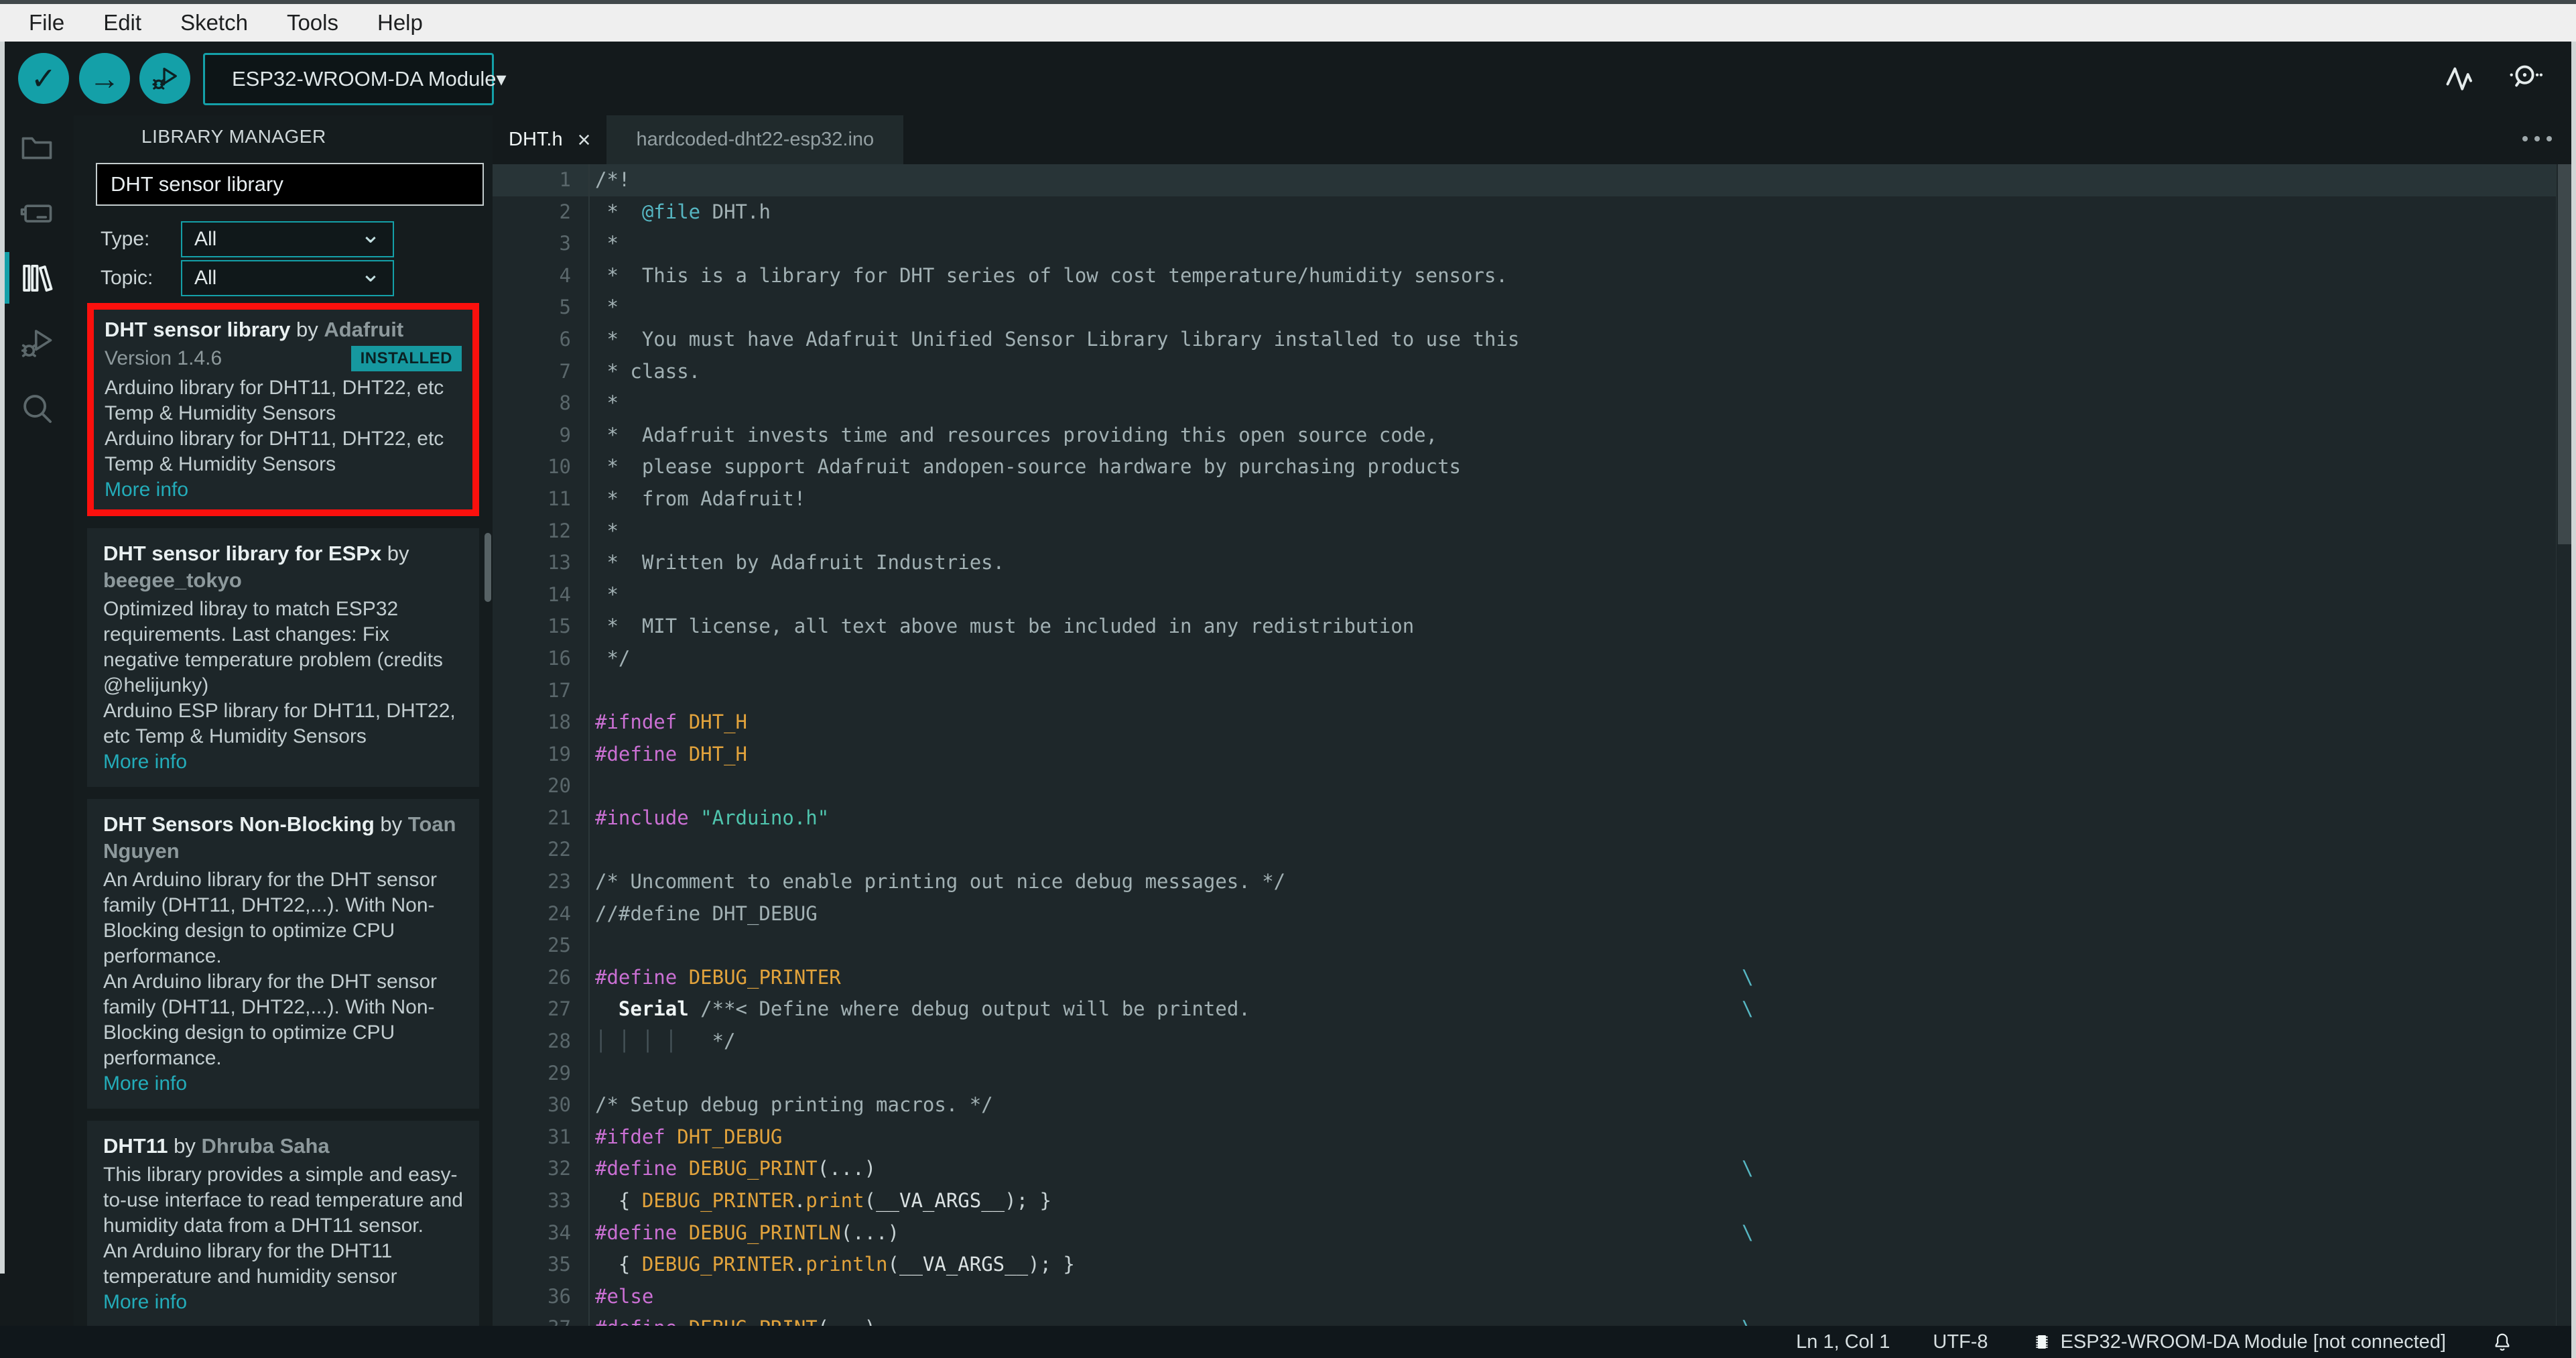 The width and height of the screenshot is (2576, 1358). I want to click on menu-file: File, so click(46, 23).